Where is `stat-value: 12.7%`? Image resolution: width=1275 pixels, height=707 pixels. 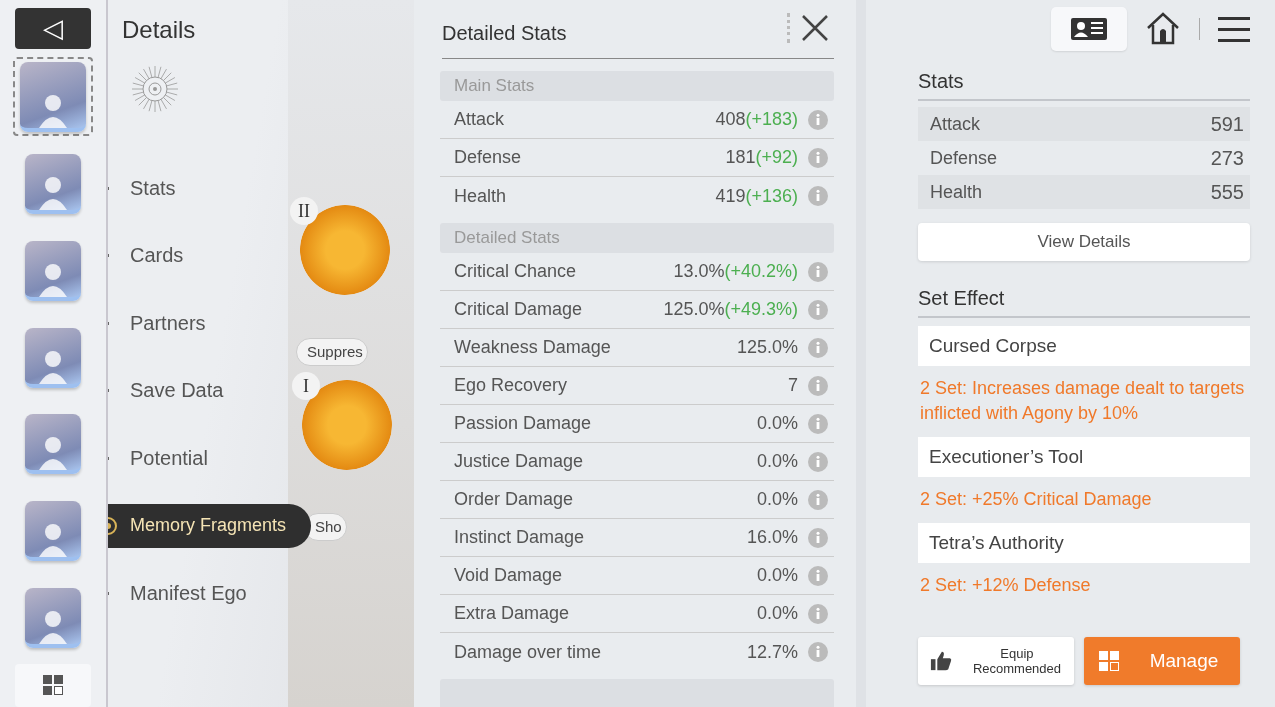 stat-value: 12.7% is located at coordinates (772, 652).